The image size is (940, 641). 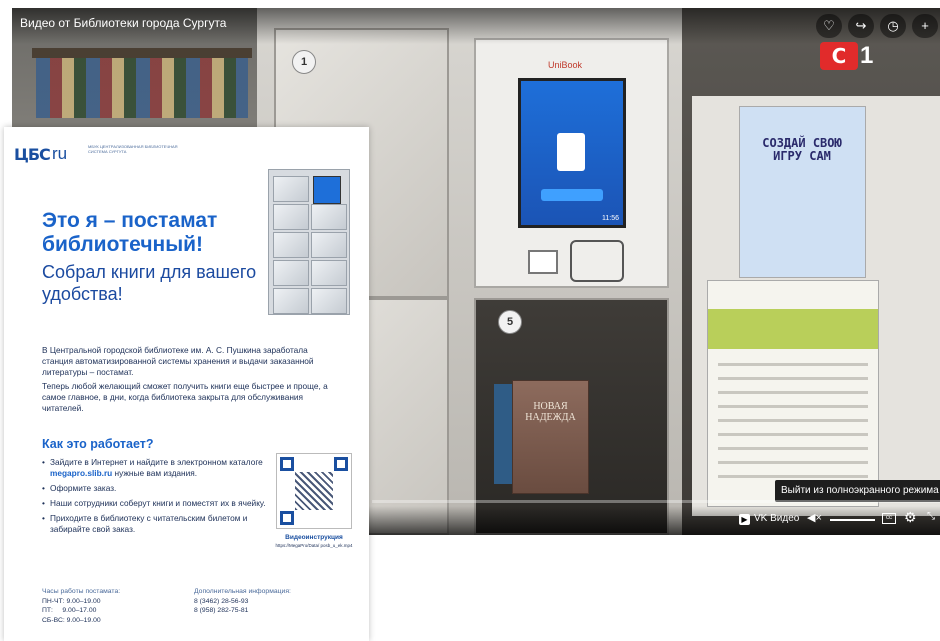 I want to click on channel-logo: С 1, so click(x=848, y=57).